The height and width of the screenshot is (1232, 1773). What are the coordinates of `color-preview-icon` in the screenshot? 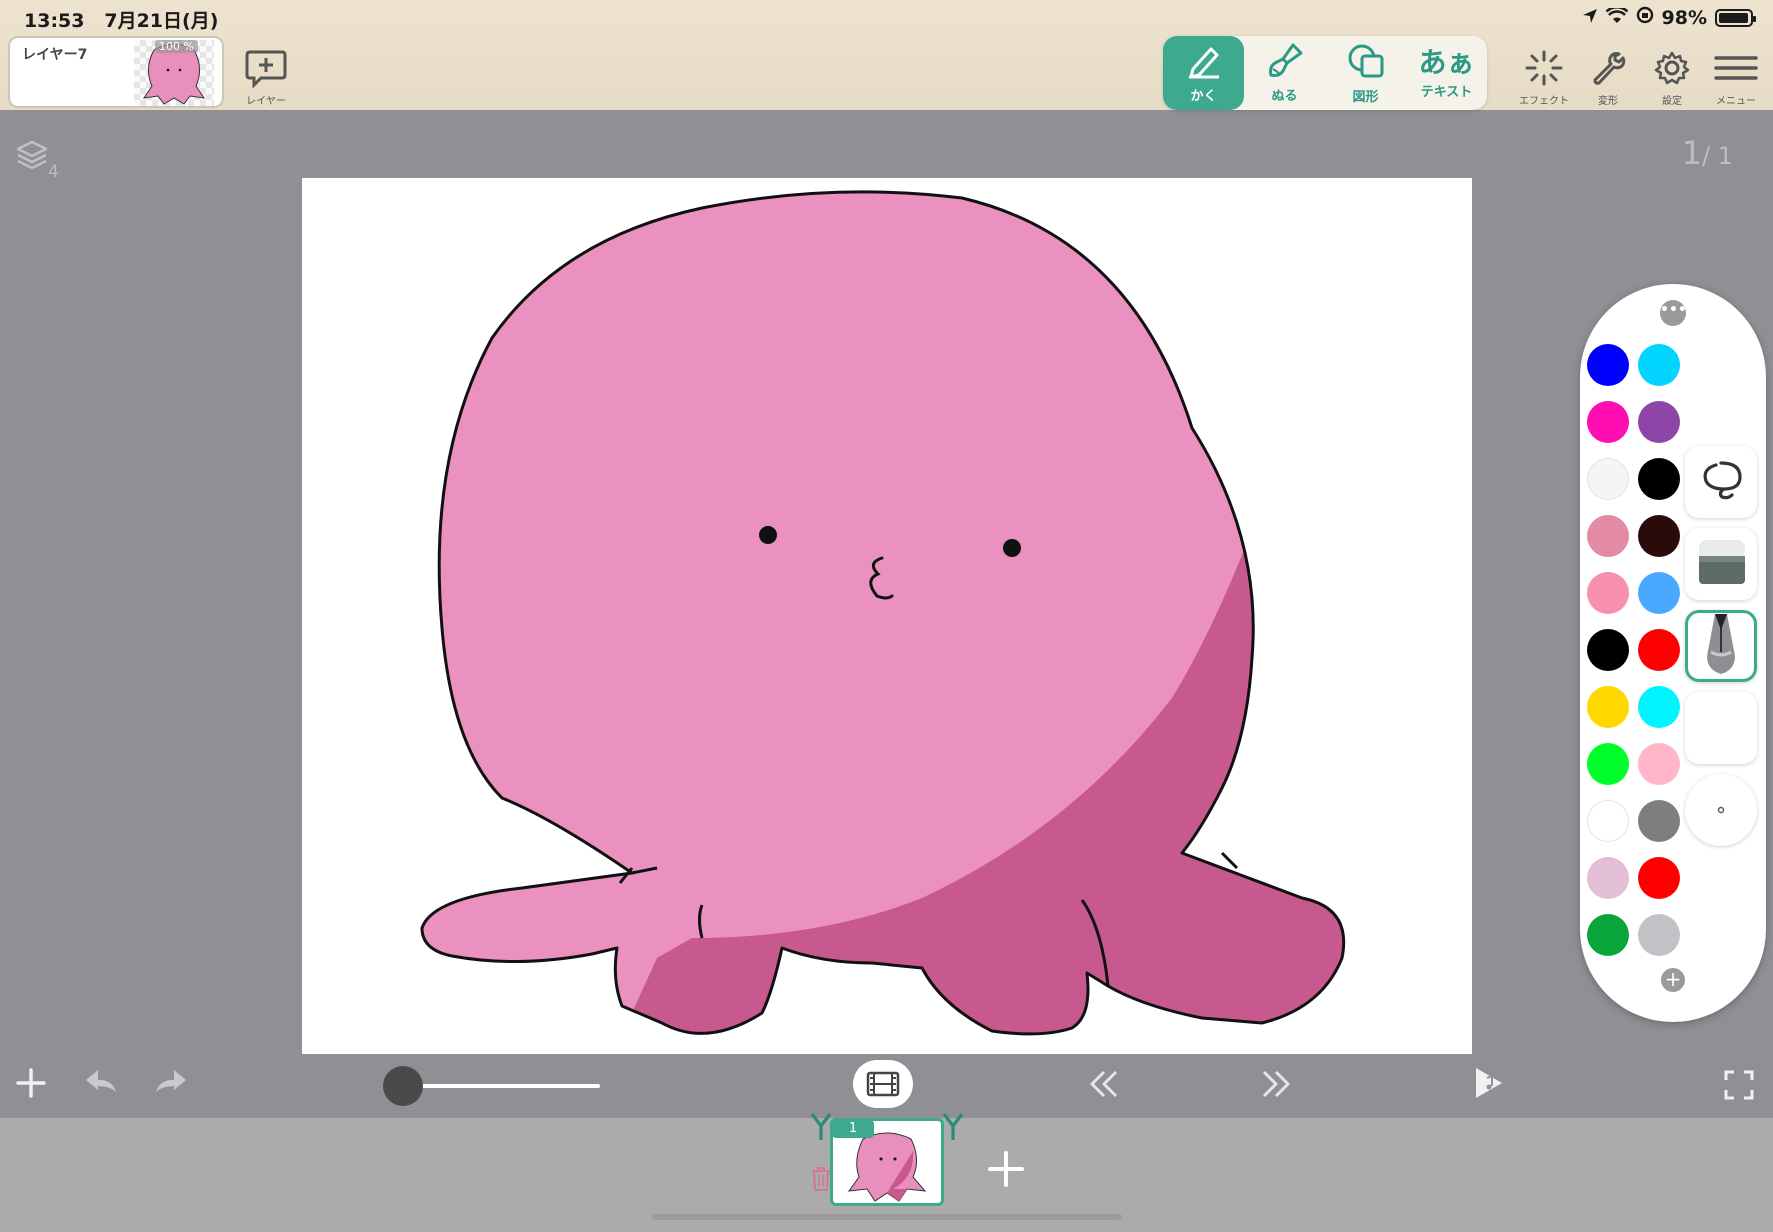 It's located at (1721, 728).